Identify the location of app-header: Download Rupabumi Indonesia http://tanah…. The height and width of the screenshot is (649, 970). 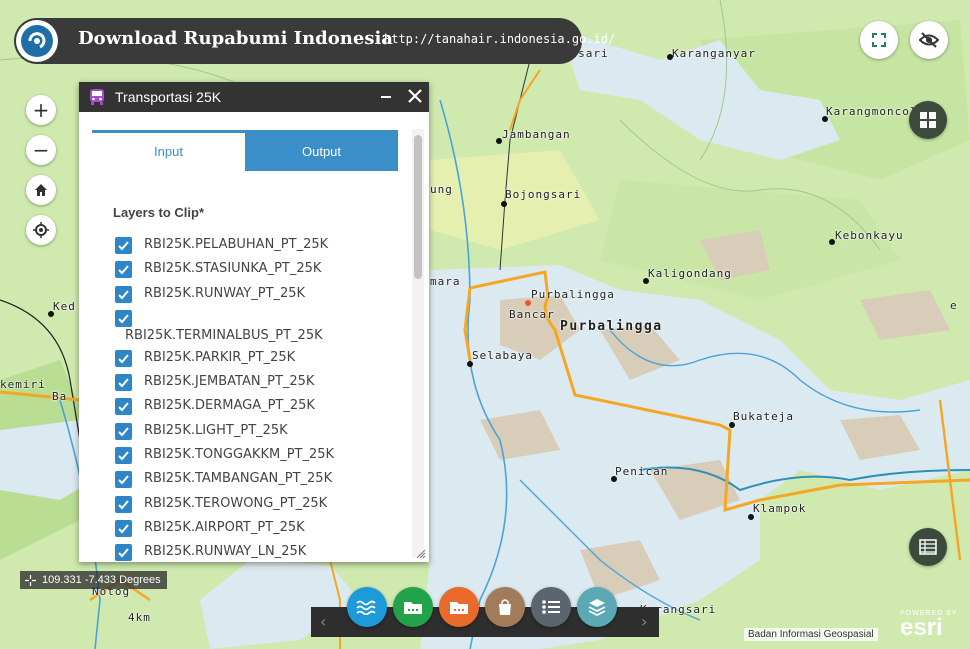
(314, 41).